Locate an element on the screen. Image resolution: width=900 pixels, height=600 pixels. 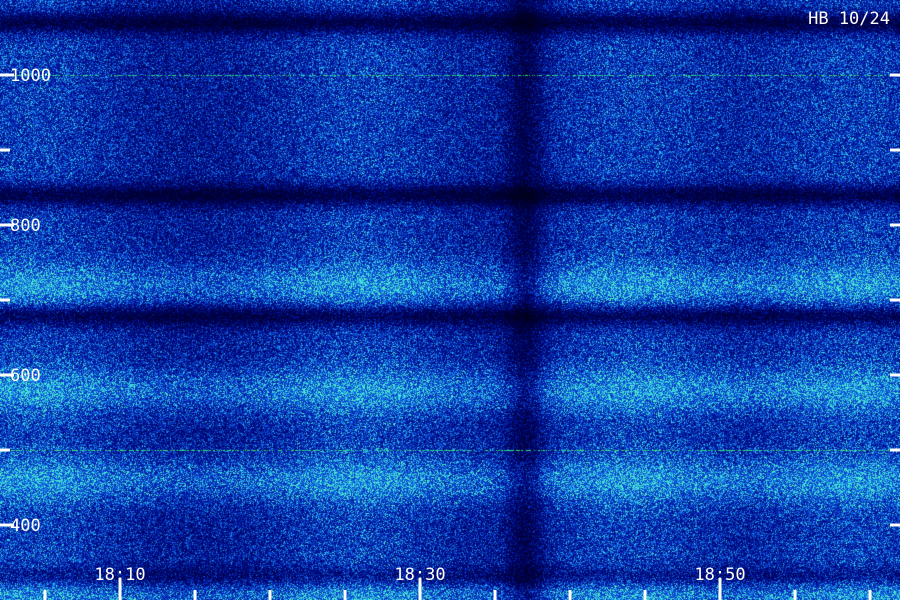
x-tick-label: 18:50 is located at coordinates (719, 575).